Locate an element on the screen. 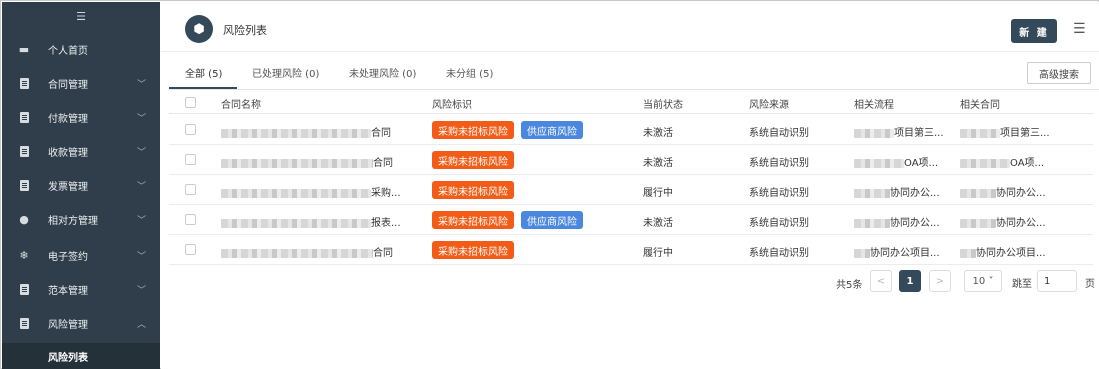  column-header: 相关合同 is located at coordinates (980, 105).